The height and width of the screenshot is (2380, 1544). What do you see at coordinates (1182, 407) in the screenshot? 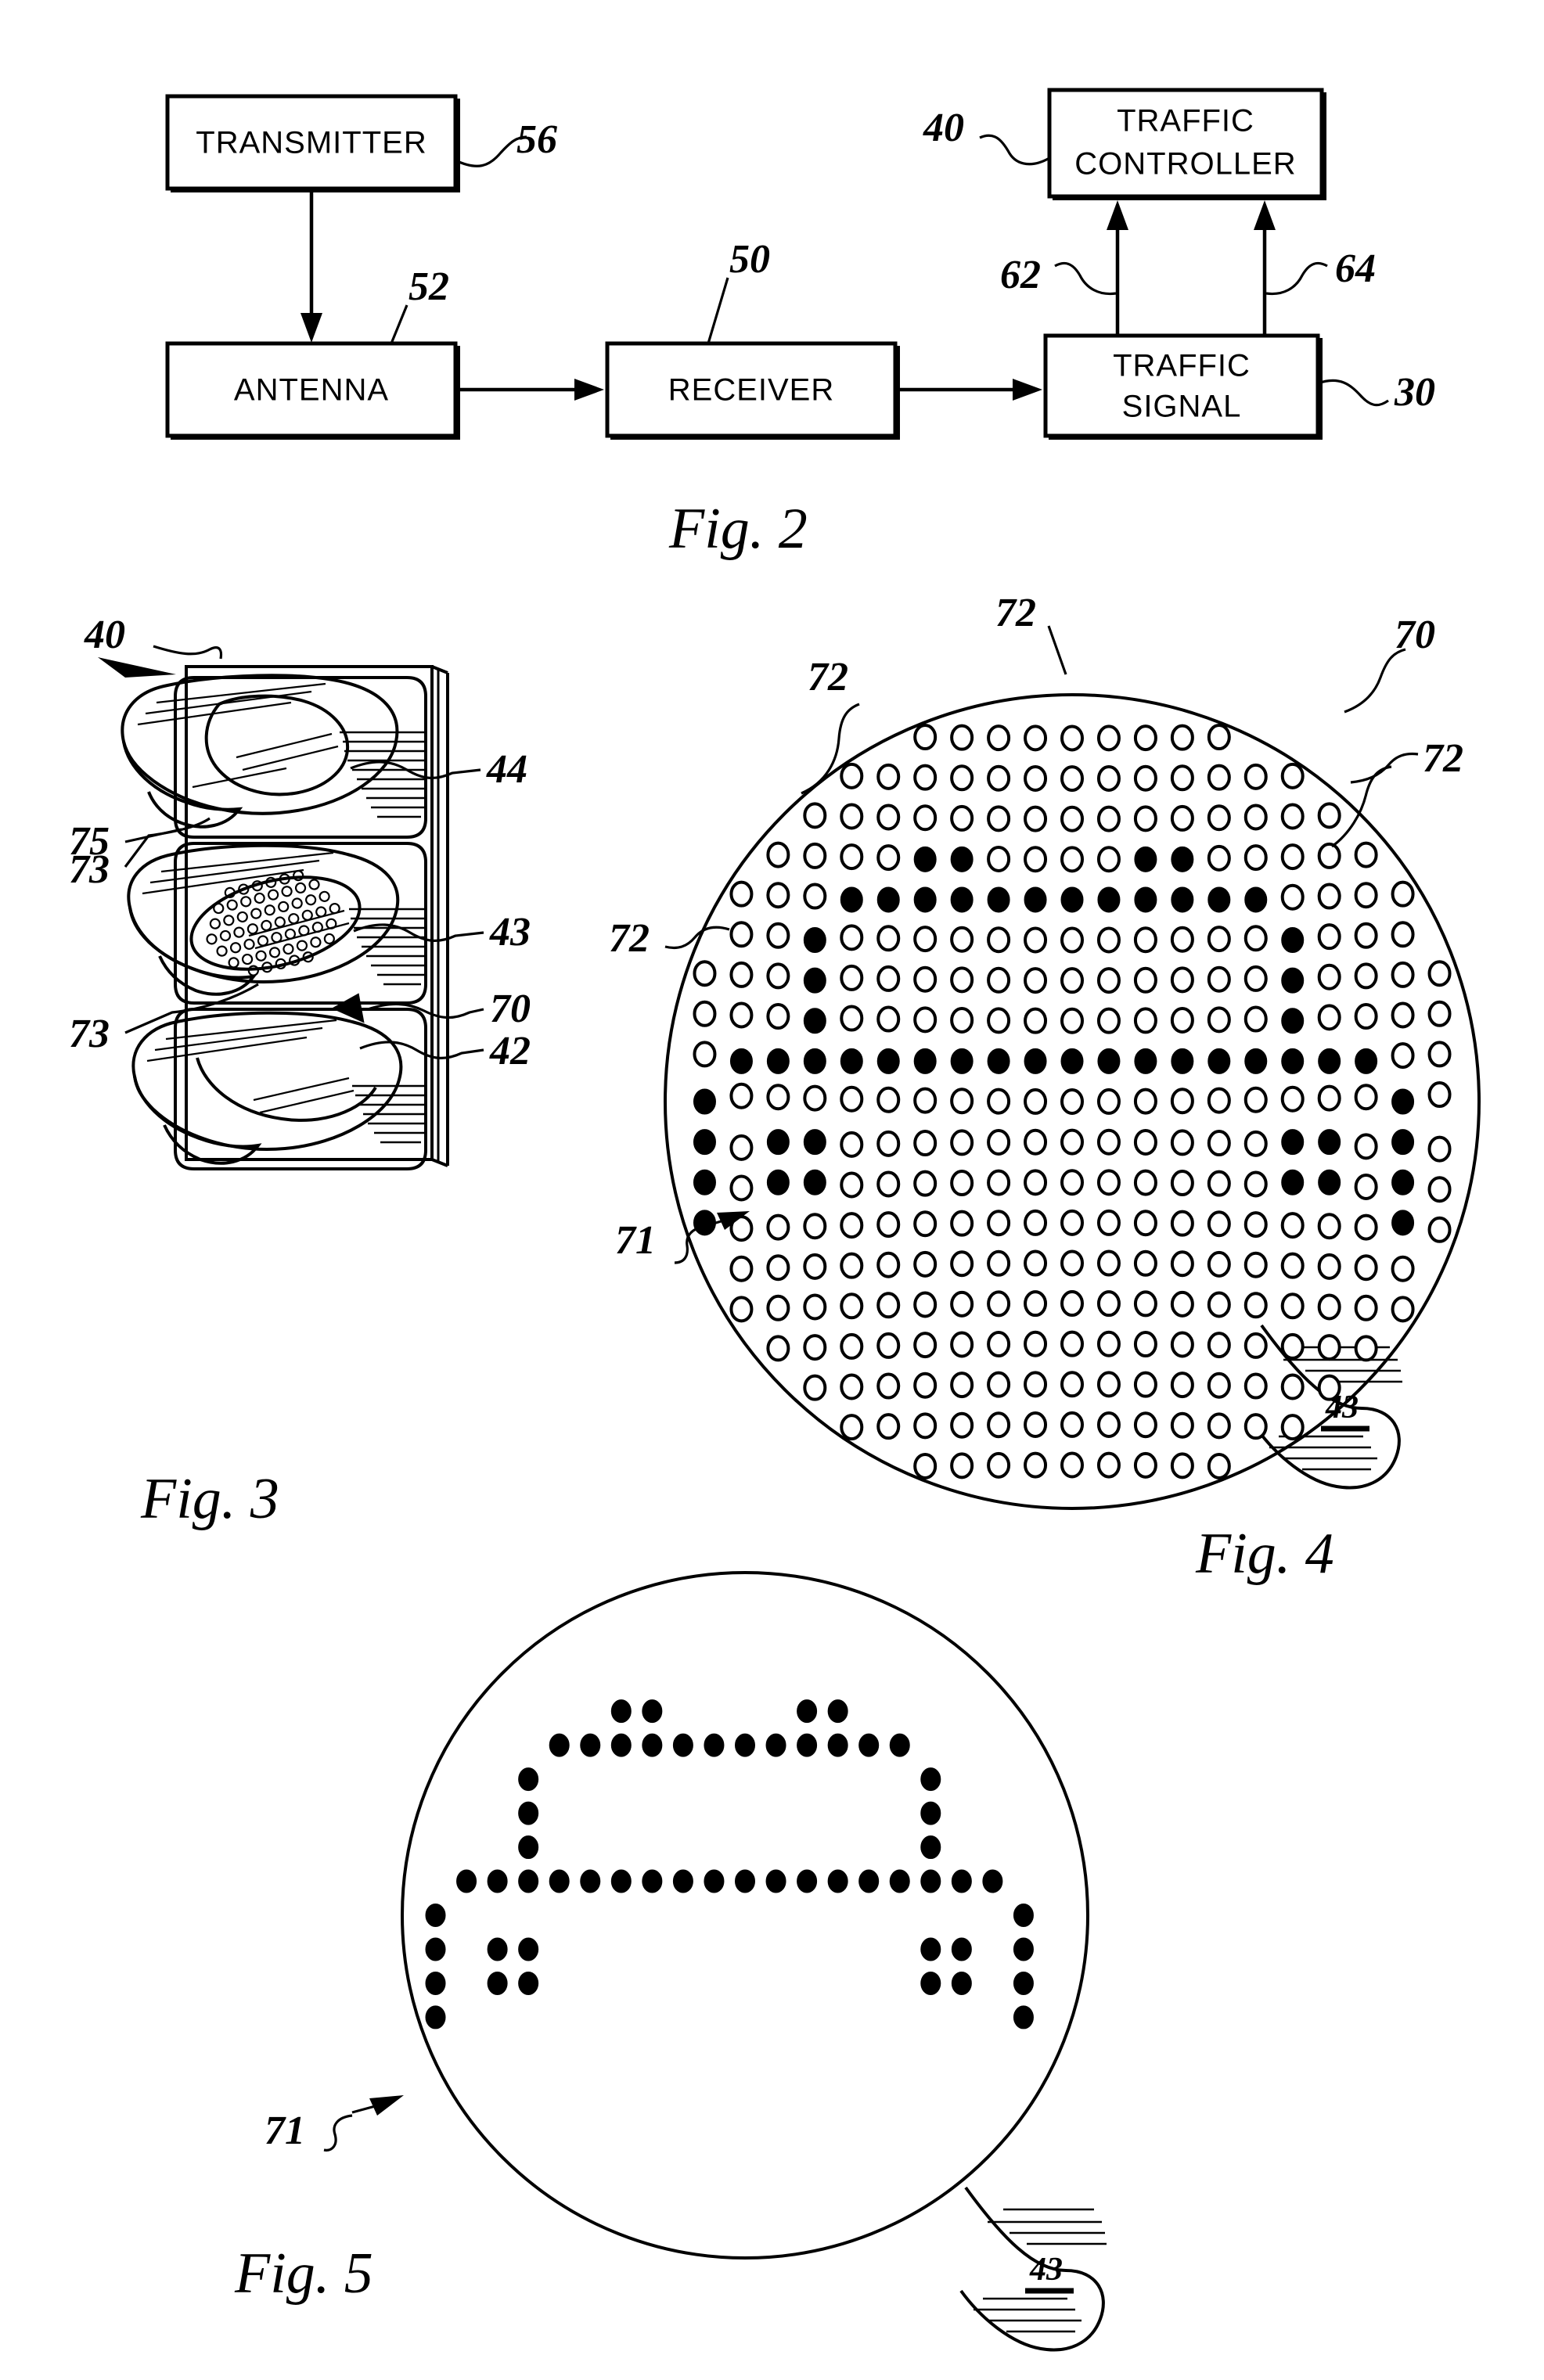
I see `block-traffic-signal-label-line2: SIGNAL` at bounding box center [1182, 407].